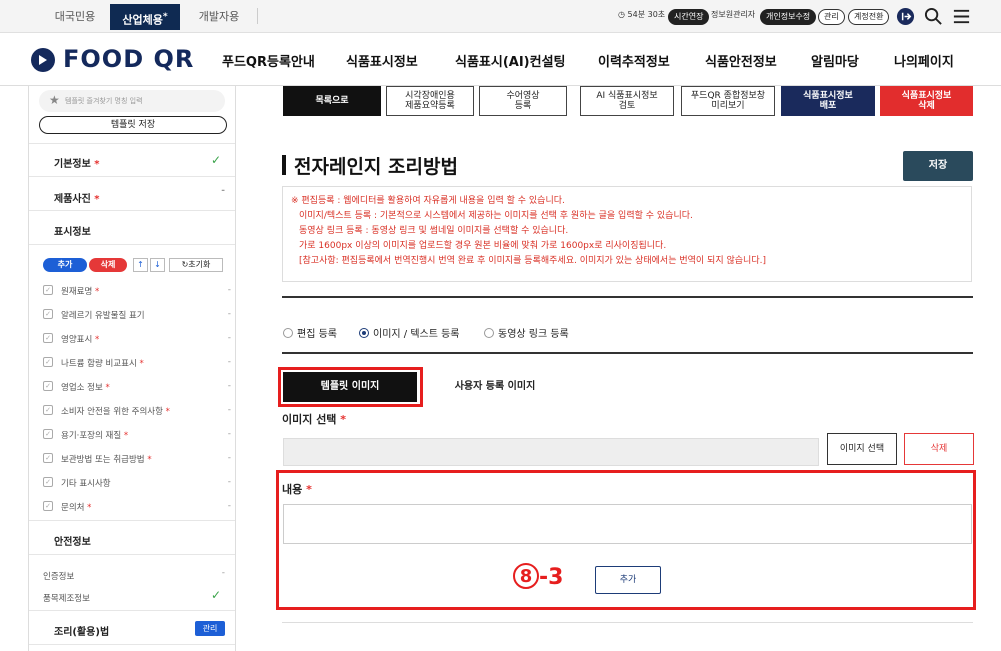 The width and height of the screenshot is (1001, 651). Describe the element at coordinates (199, 264) in the screenshot. I see `reset-label: 초기화` at that location.